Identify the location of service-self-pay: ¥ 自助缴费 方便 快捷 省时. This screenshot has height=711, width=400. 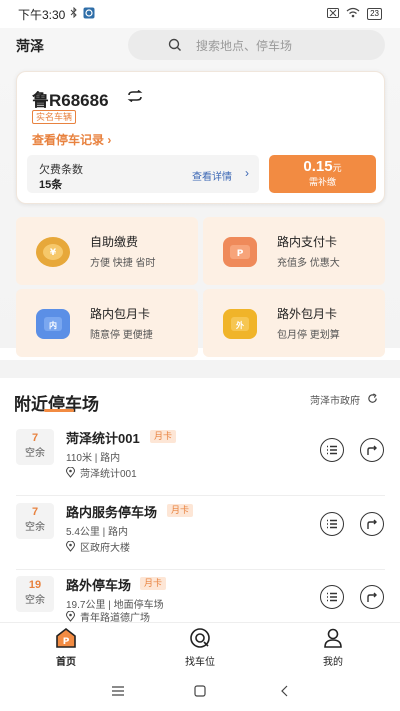
(107, 251).